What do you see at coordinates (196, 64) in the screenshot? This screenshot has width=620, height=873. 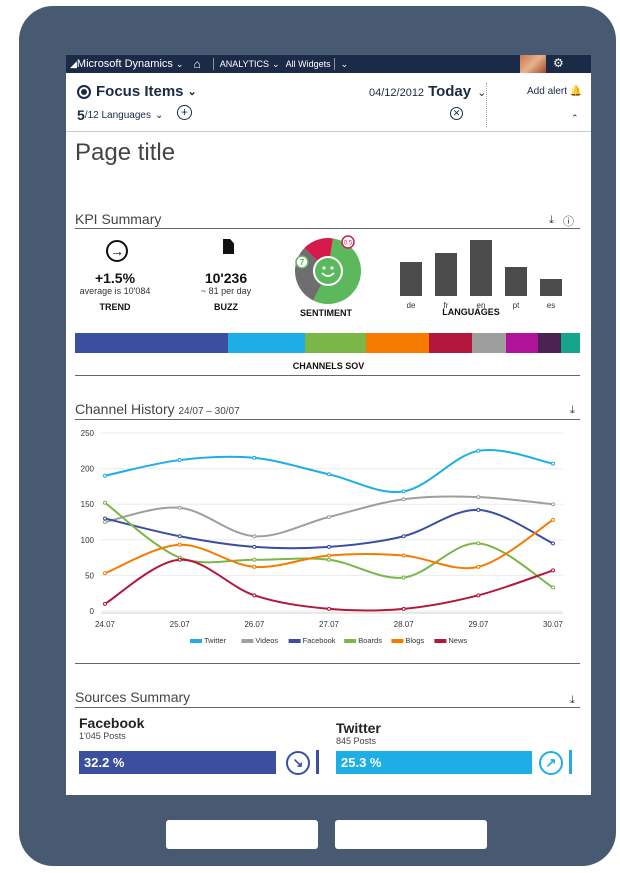 I see `home-icon: ⌂` at bounding box center [196, 64].